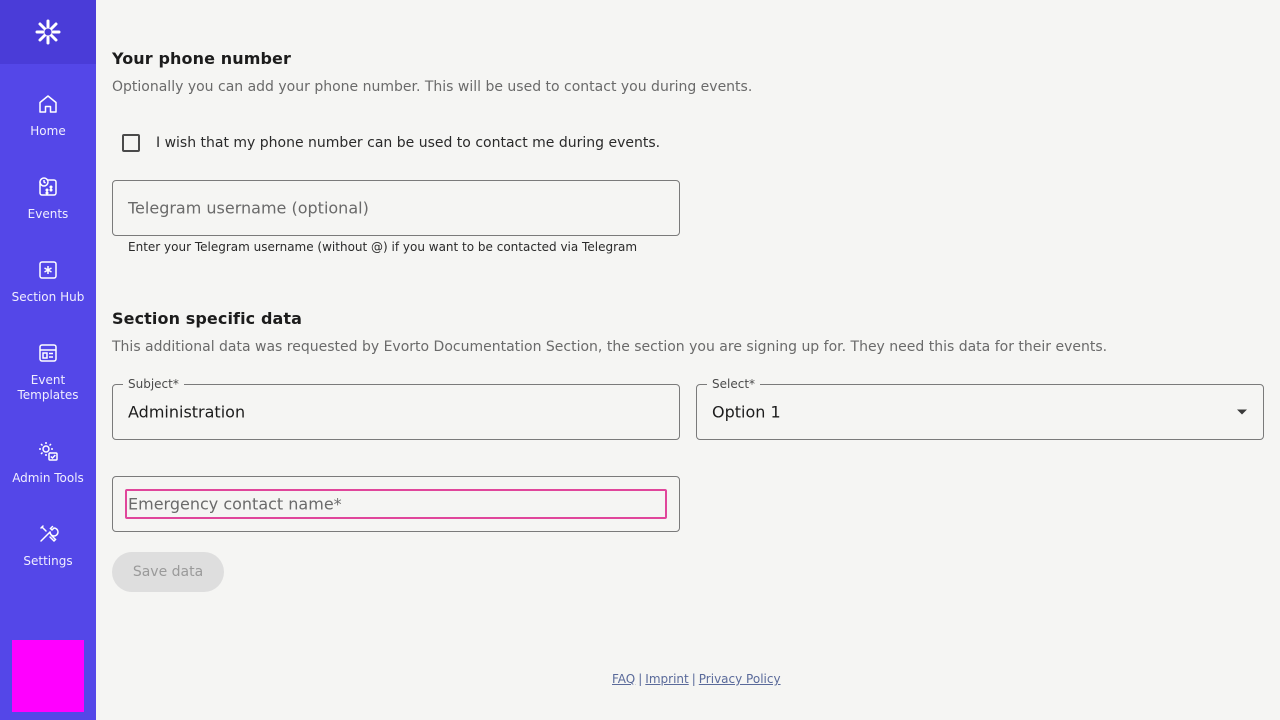  Describe the element at coordinates (396, 408) in the screenshot. I see `subject-field: Subject* Administration` at that location.